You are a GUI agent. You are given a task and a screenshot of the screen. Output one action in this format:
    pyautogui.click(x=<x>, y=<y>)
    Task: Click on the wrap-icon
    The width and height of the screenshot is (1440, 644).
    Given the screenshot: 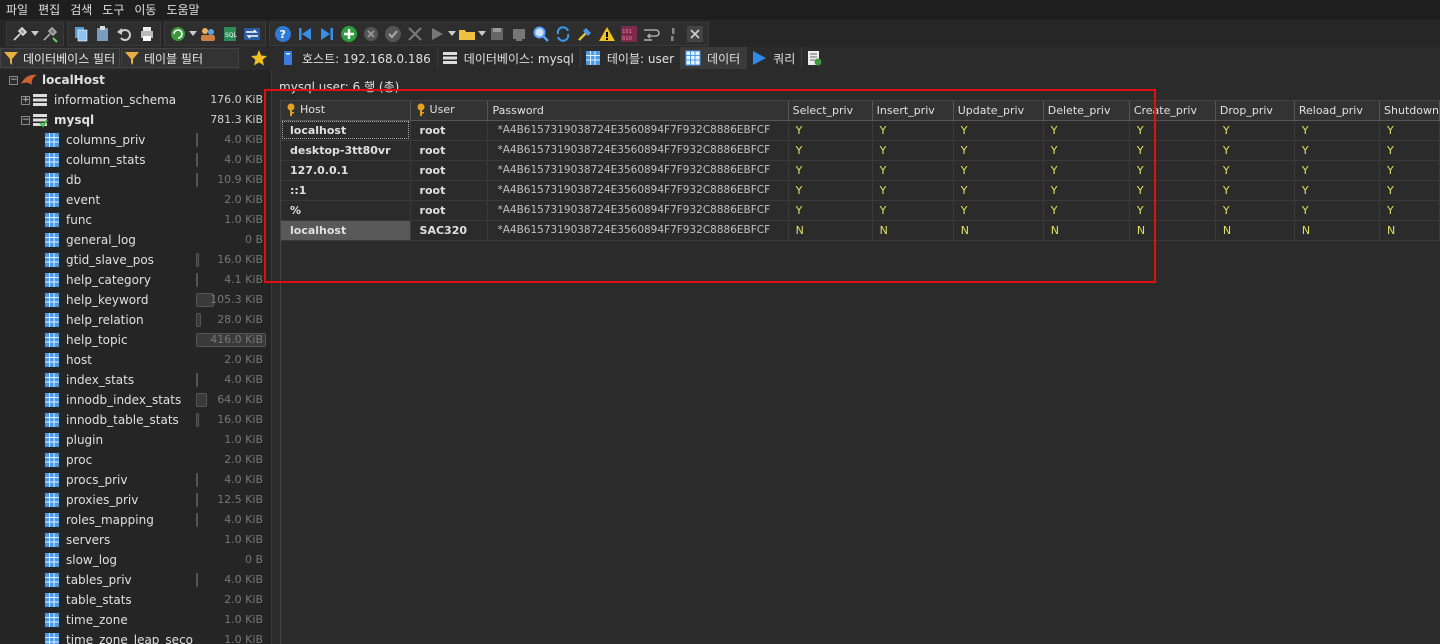 What is the action you would take?
    pyautogui.click(x=651, y=34)
    